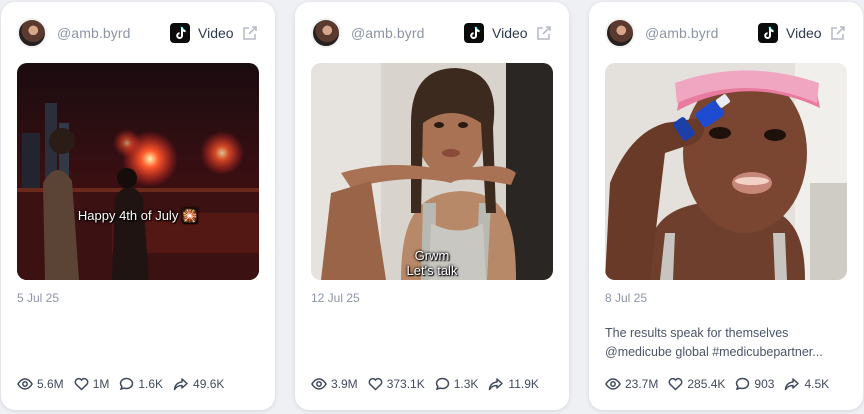 This screenshot has width=864, height=414. What do you see at coordinates (40, 384) in the screenshot?
I see `views-stat: 5.6M` at bounding box center [40, 384].